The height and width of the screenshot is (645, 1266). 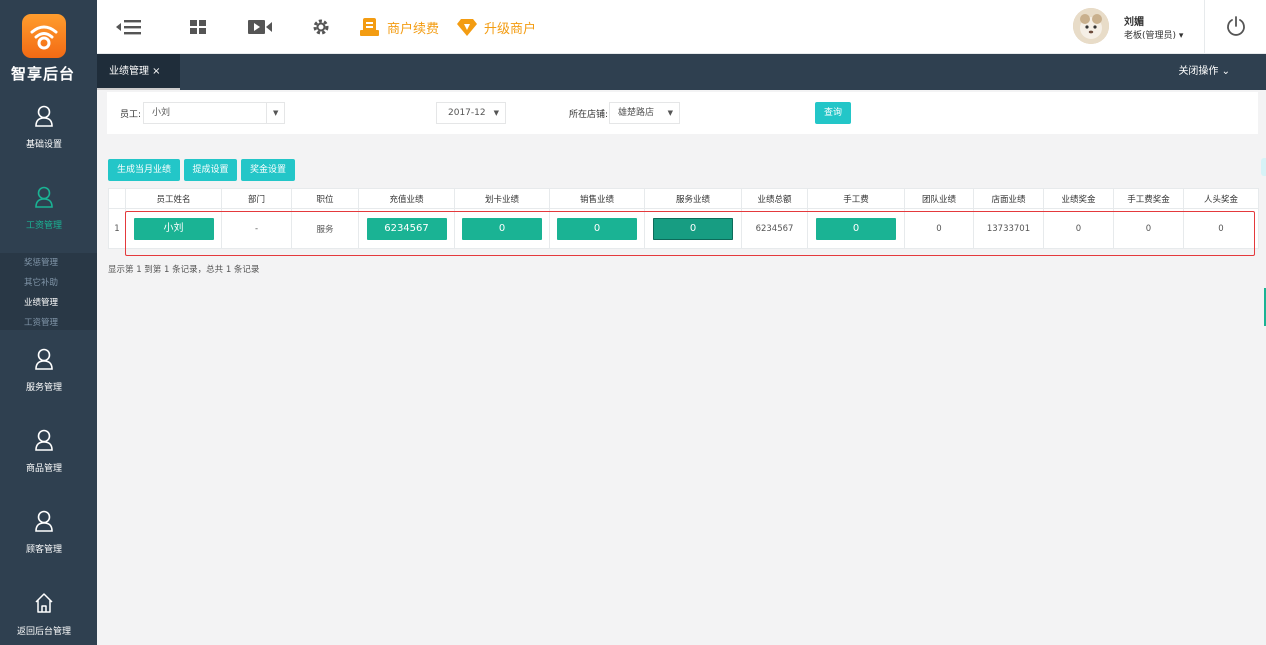 I want to click on salary-submenu: 奖惩管理 其它补助 业绩管理 工资管理, so click(x=48, y=291).